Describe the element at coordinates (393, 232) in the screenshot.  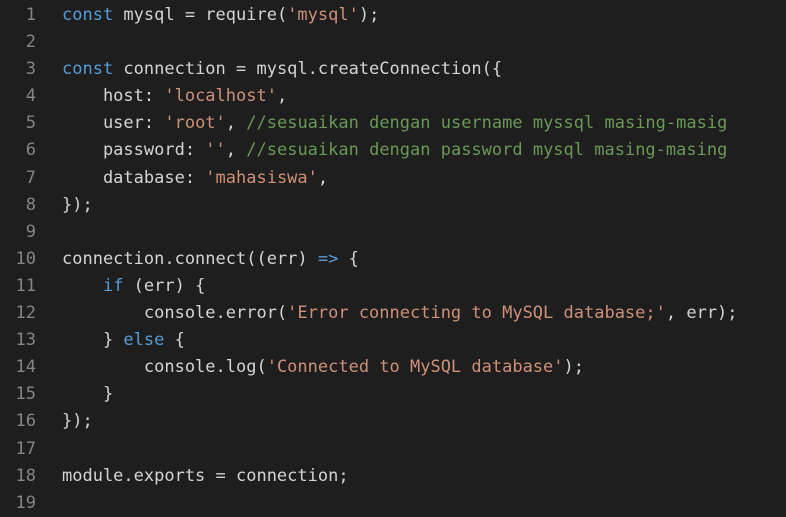
I see `code-line: 9` at that location.